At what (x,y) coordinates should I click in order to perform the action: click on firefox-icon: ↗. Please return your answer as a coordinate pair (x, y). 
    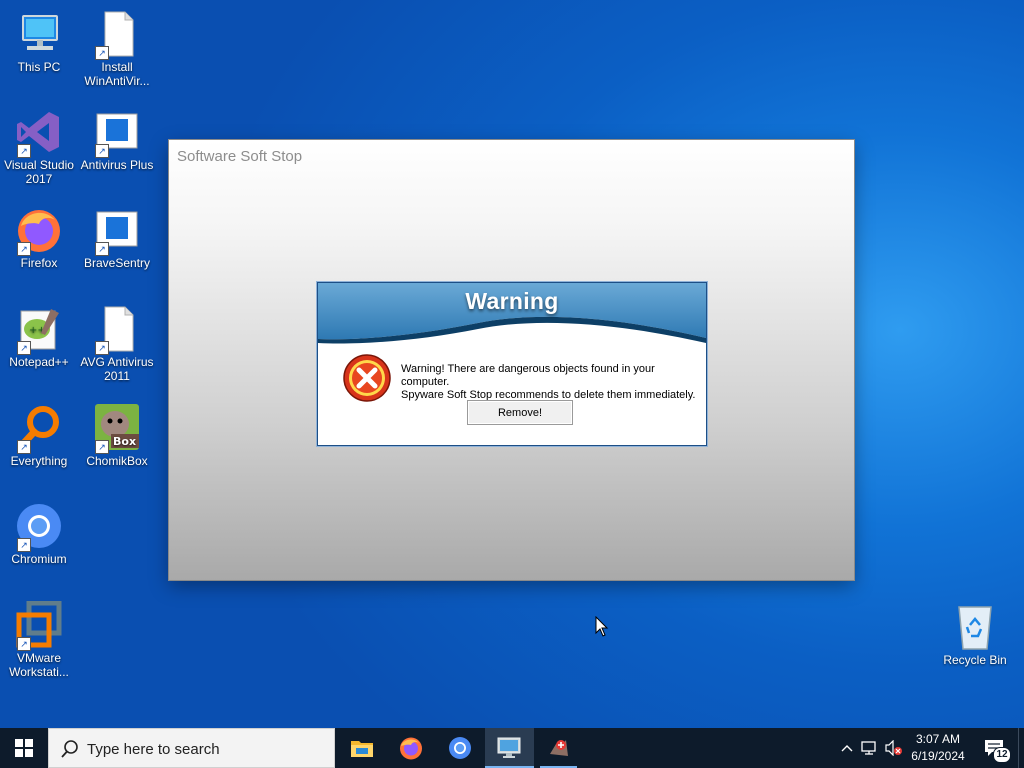
    Looking at the image, I should click on (39, 231).